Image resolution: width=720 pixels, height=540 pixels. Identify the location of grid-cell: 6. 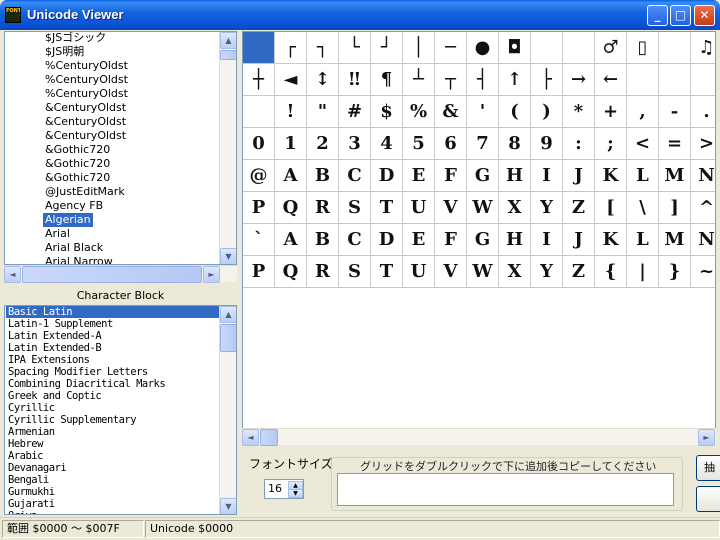
(451, 144).